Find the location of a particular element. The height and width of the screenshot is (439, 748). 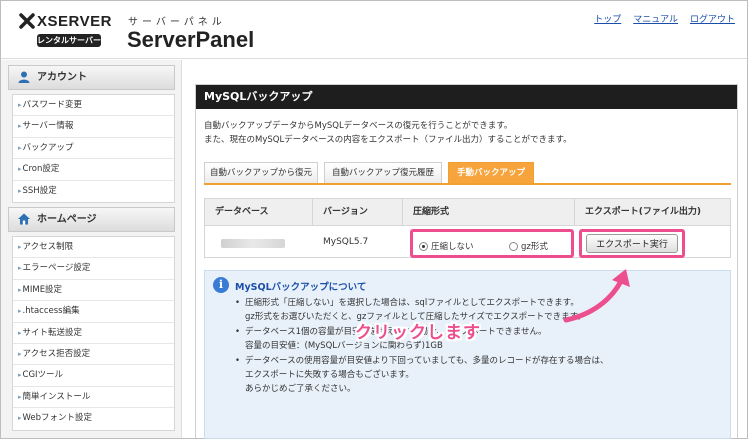

tab-restore-from-auto-backup: 自動バックアップから復元 is located at coordinates (261, 172).